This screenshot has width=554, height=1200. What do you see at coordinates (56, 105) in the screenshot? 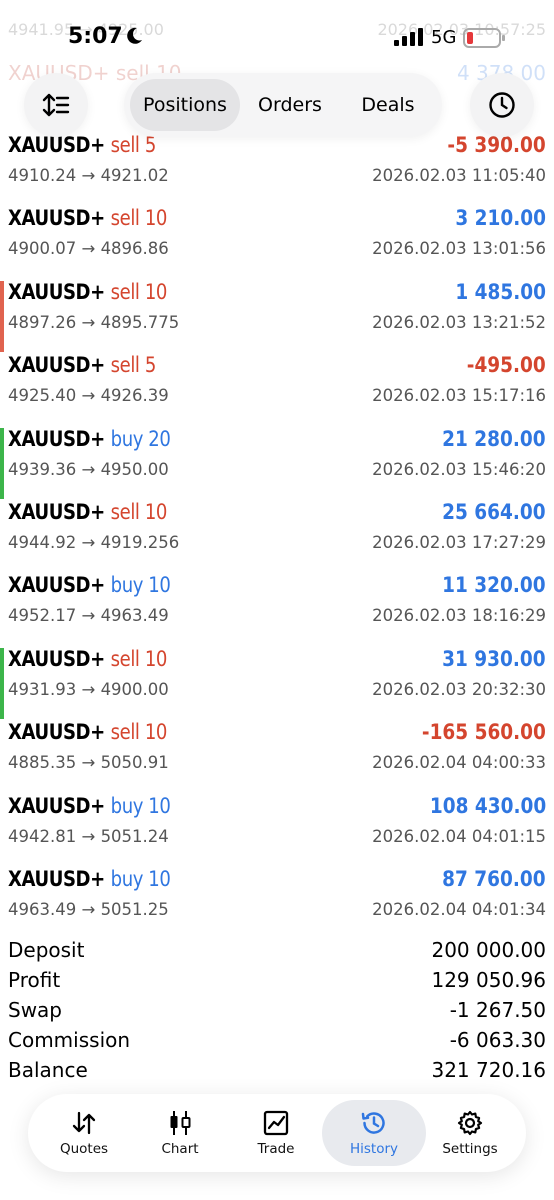
I see `sort-button` at bounding box center [56, 105].